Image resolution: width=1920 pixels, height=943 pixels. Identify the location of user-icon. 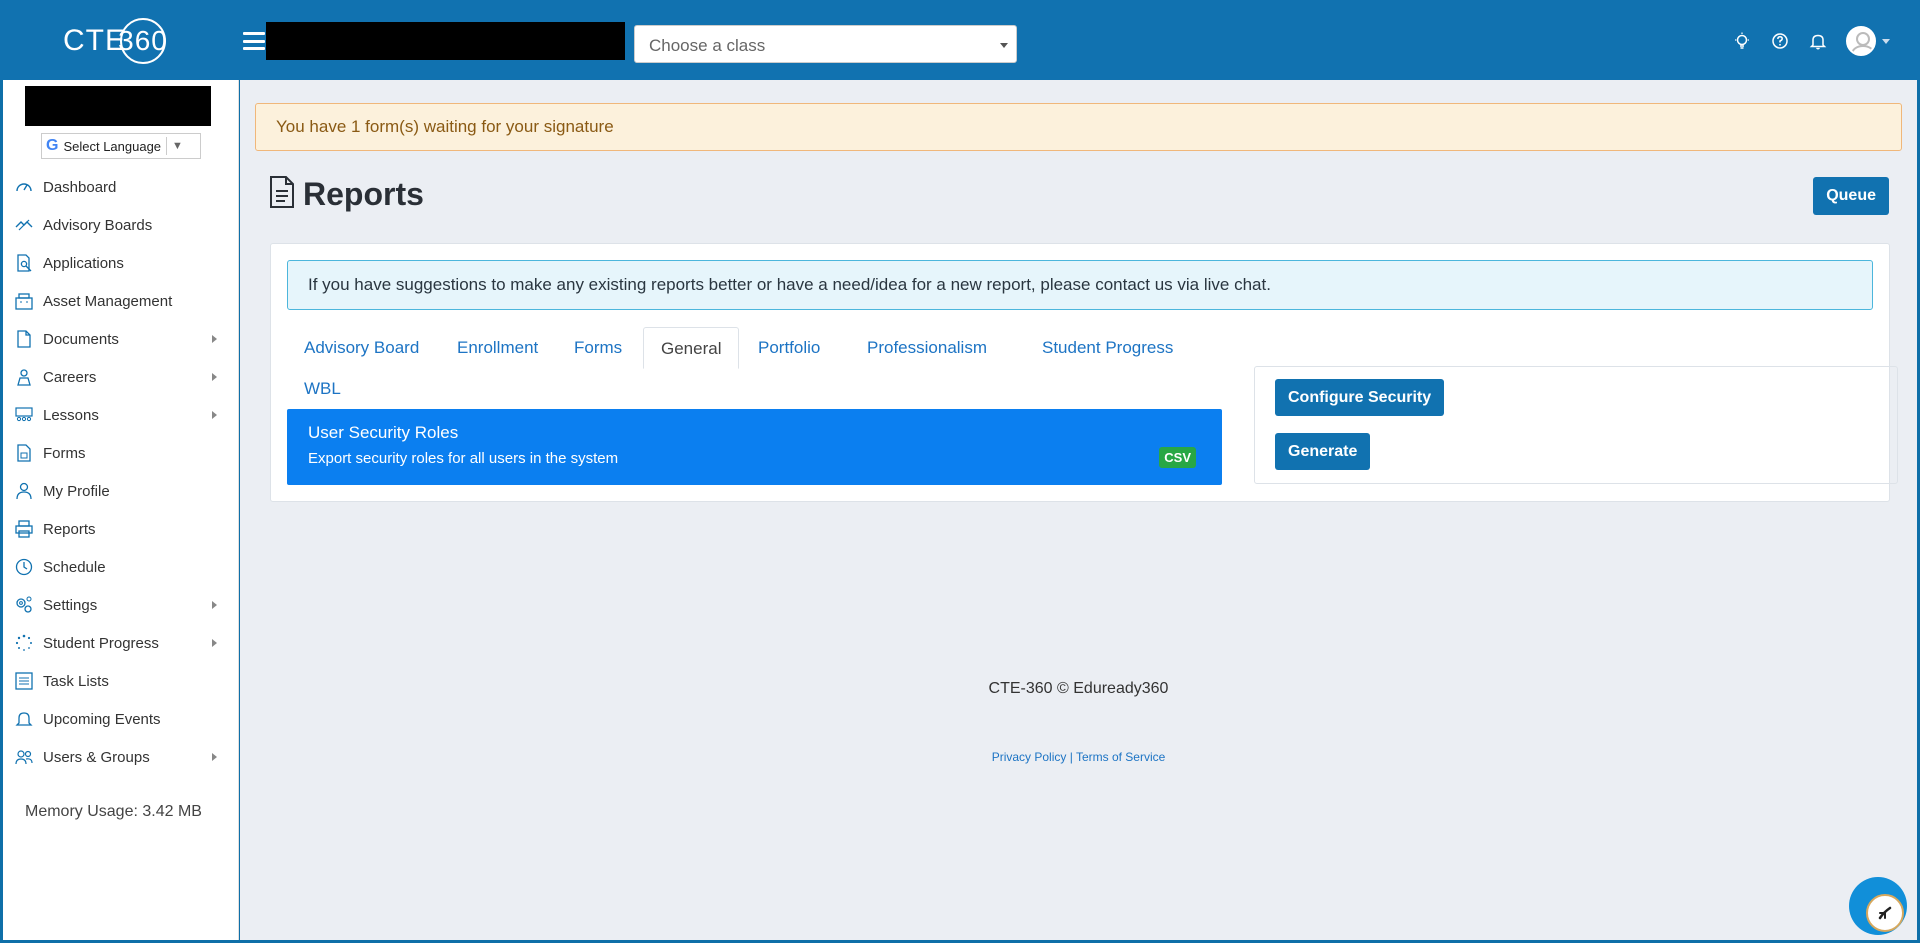
(24, 491).